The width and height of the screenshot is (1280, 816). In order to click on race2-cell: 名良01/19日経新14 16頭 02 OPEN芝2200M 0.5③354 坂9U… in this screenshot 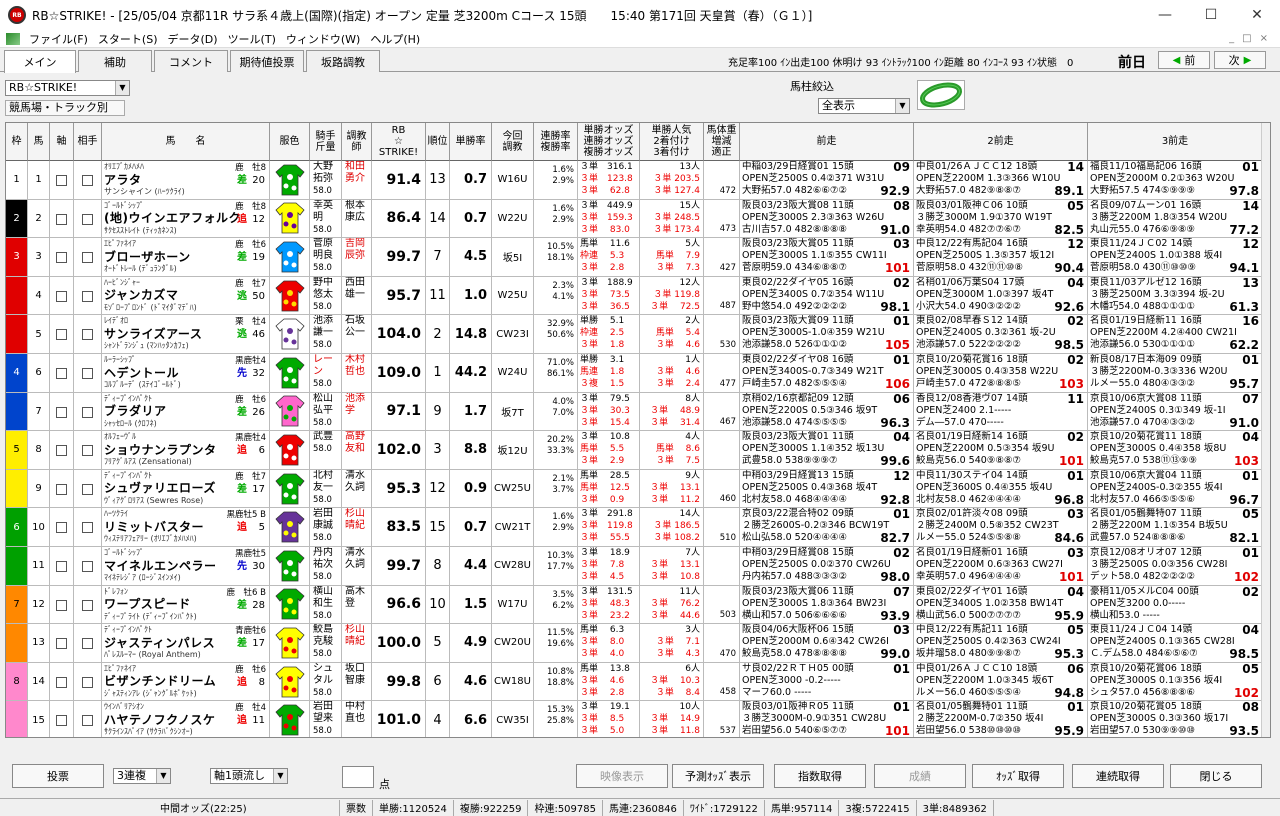, I will do `click(1001, 450)`.